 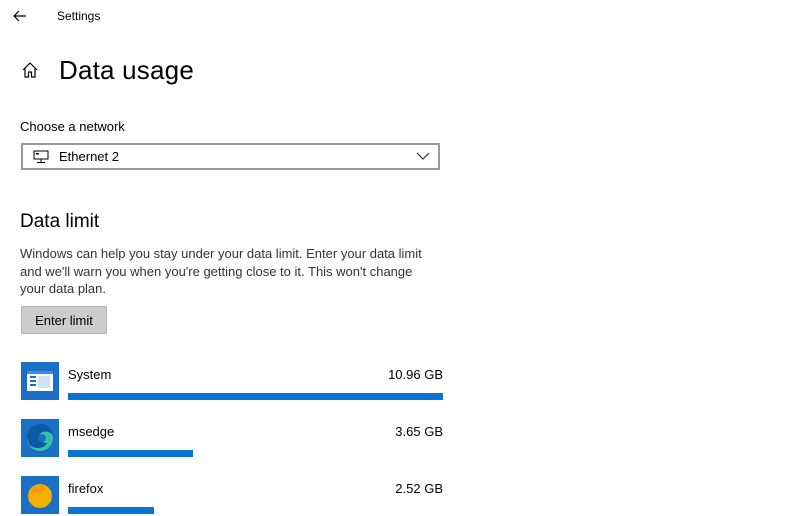 I want to click on app-name: msedge, so click(x=91, y=431).